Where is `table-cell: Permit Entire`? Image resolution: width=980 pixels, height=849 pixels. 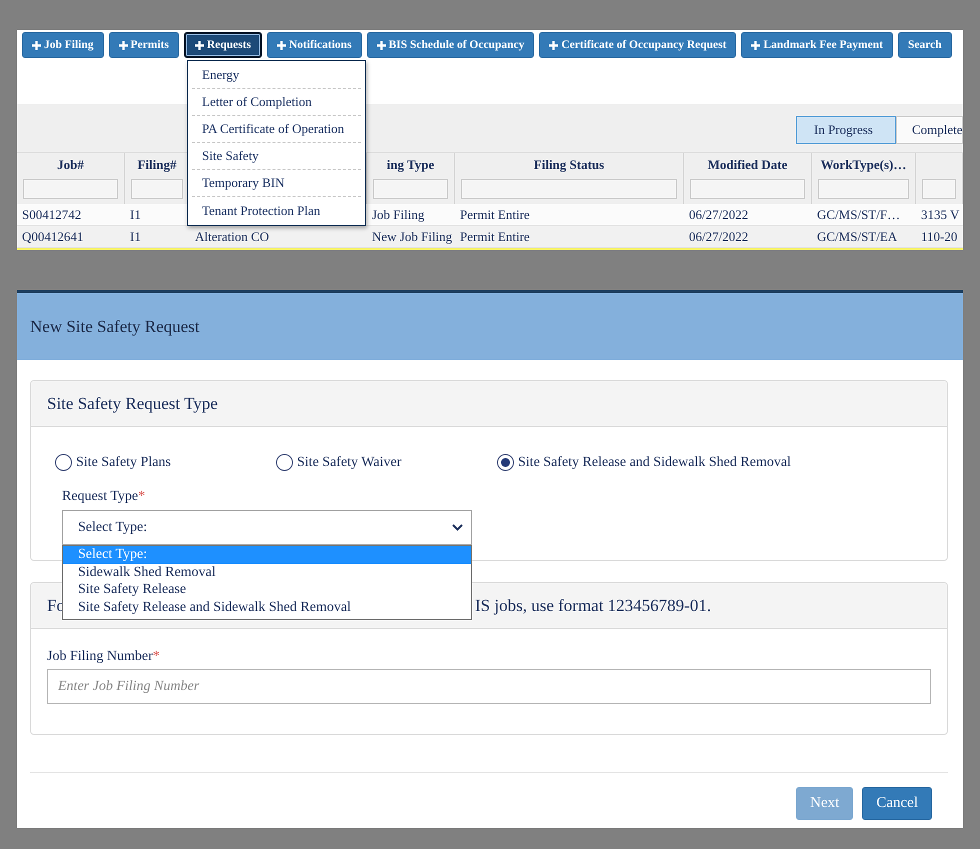 table-cell: Permit Entire is located at coordinates (569, 215).